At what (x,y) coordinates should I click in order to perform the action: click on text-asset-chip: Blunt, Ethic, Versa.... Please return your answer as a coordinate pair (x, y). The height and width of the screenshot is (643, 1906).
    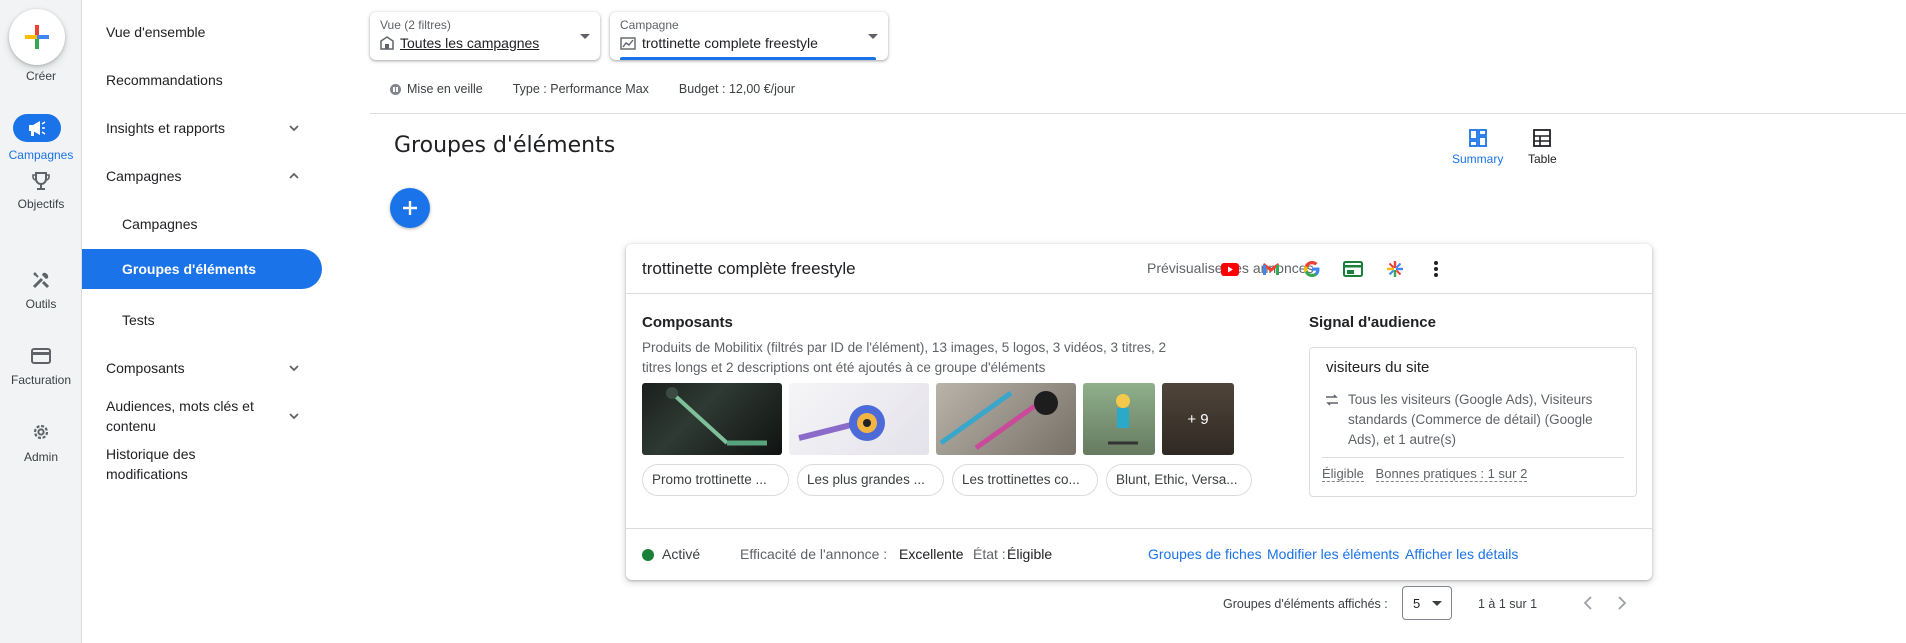
    Looking at the image, I should click on (1179, 480).